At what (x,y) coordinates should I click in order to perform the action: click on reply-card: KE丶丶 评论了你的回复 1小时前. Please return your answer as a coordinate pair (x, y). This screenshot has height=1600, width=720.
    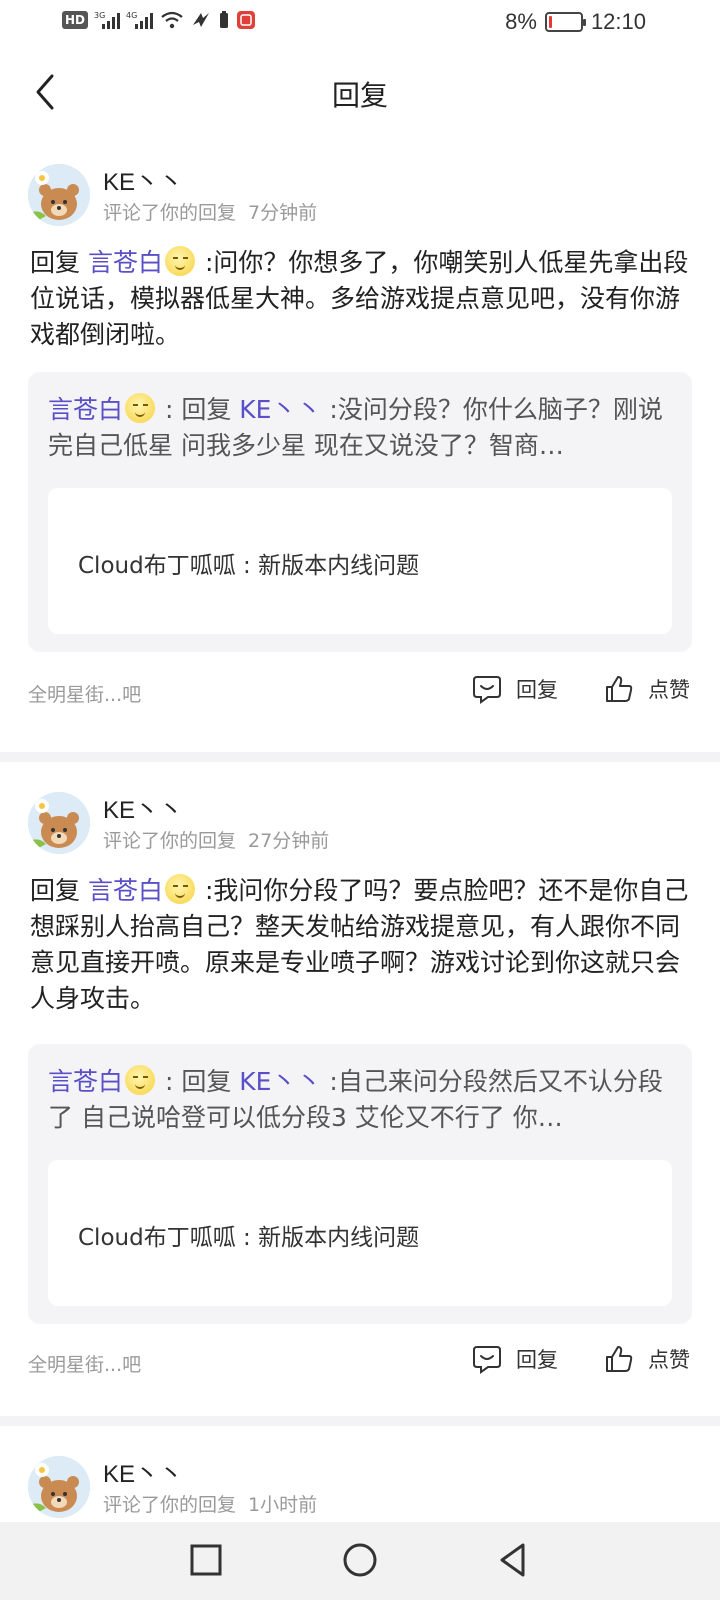
    Looking at the image, I should click on (360, 1487).